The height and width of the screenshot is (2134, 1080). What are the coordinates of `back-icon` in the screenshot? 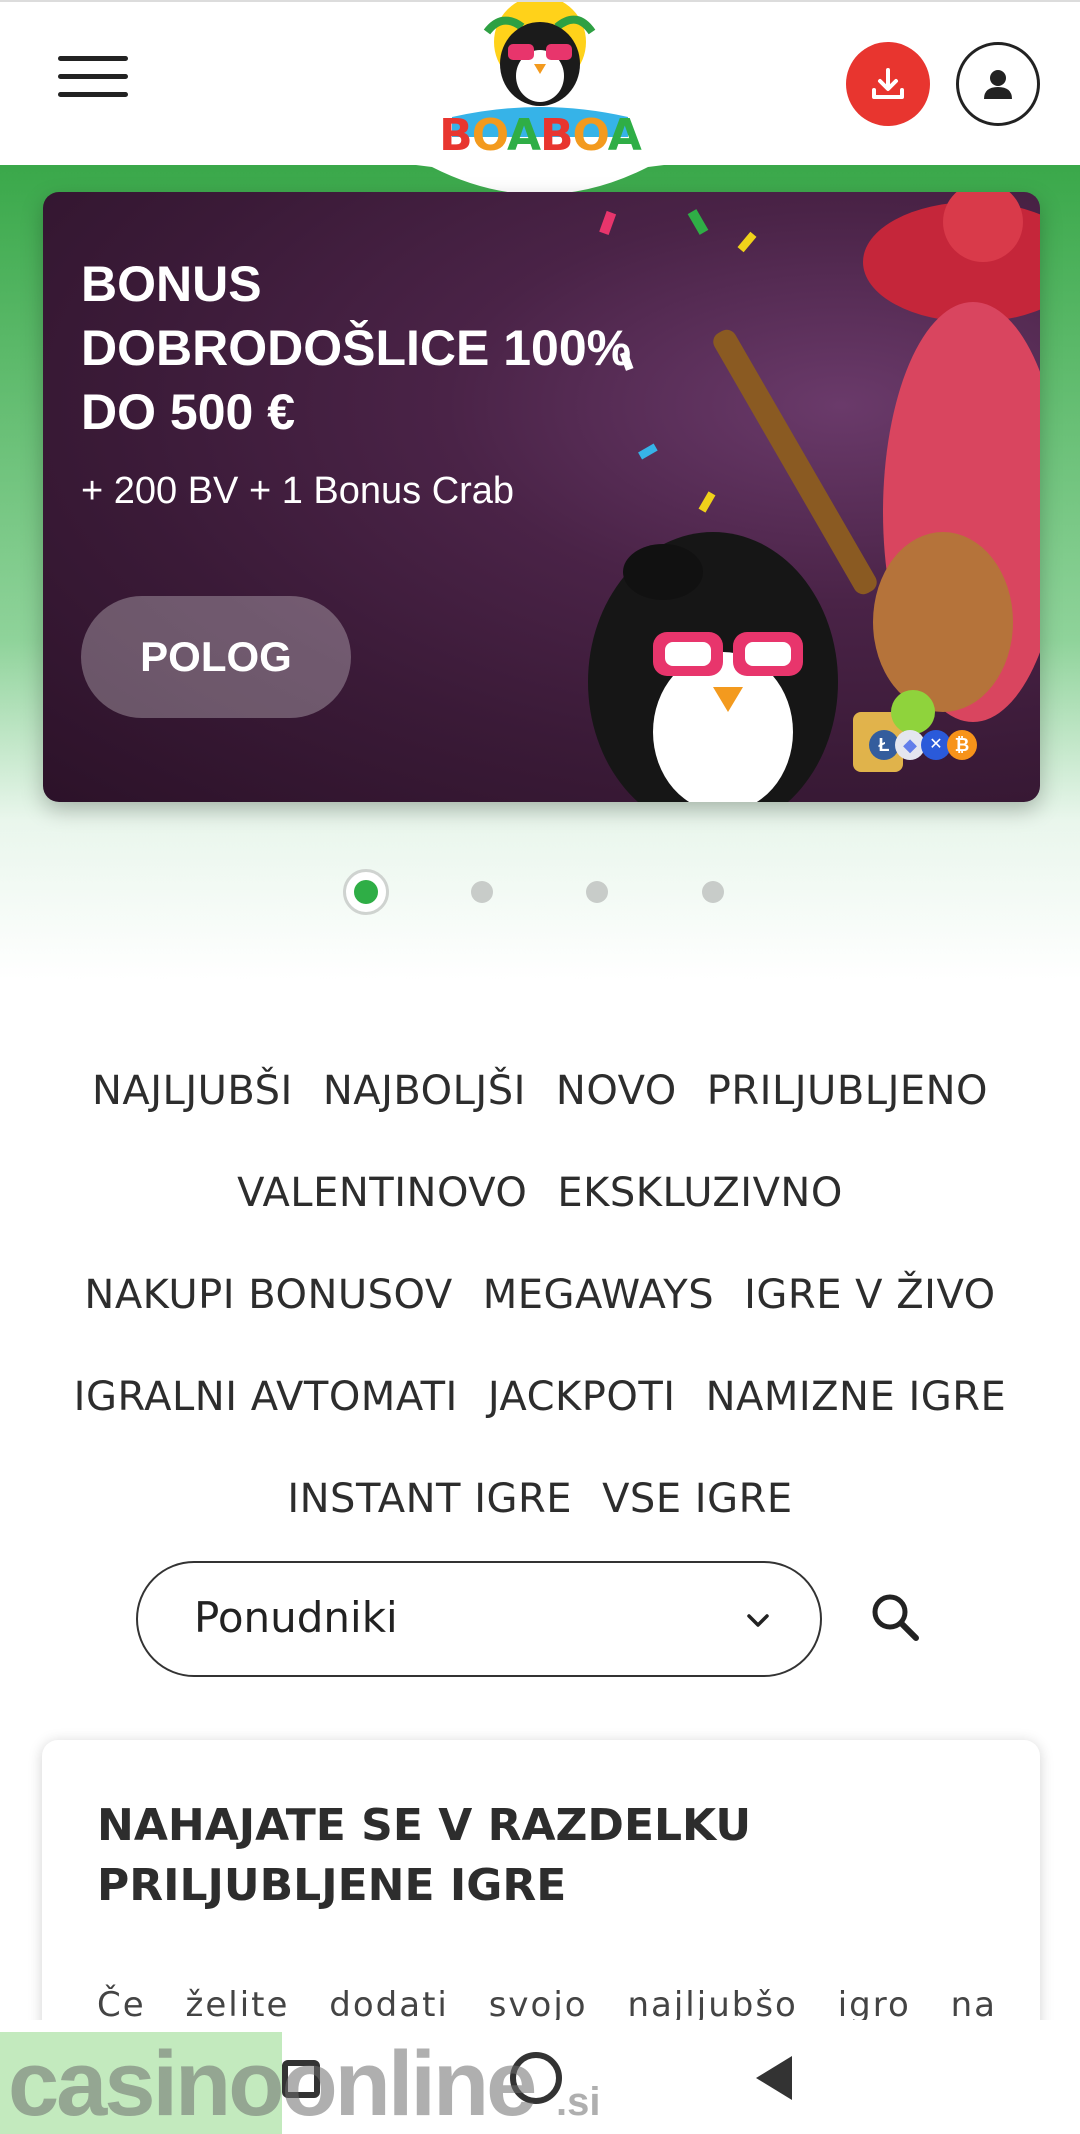 It's located at (775, 2078).